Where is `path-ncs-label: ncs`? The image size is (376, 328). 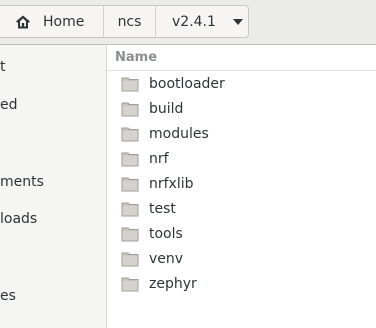 path-ncs-label: ncs is located at coordinates (129, 21).